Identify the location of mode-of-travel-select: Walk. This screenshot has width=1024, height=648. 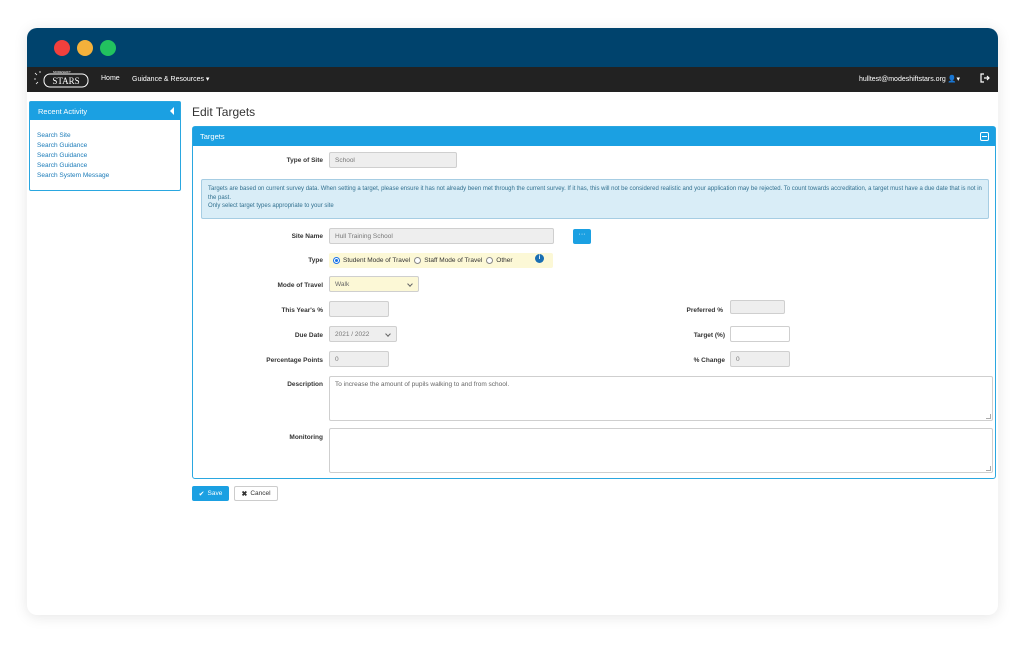
(374, 284).